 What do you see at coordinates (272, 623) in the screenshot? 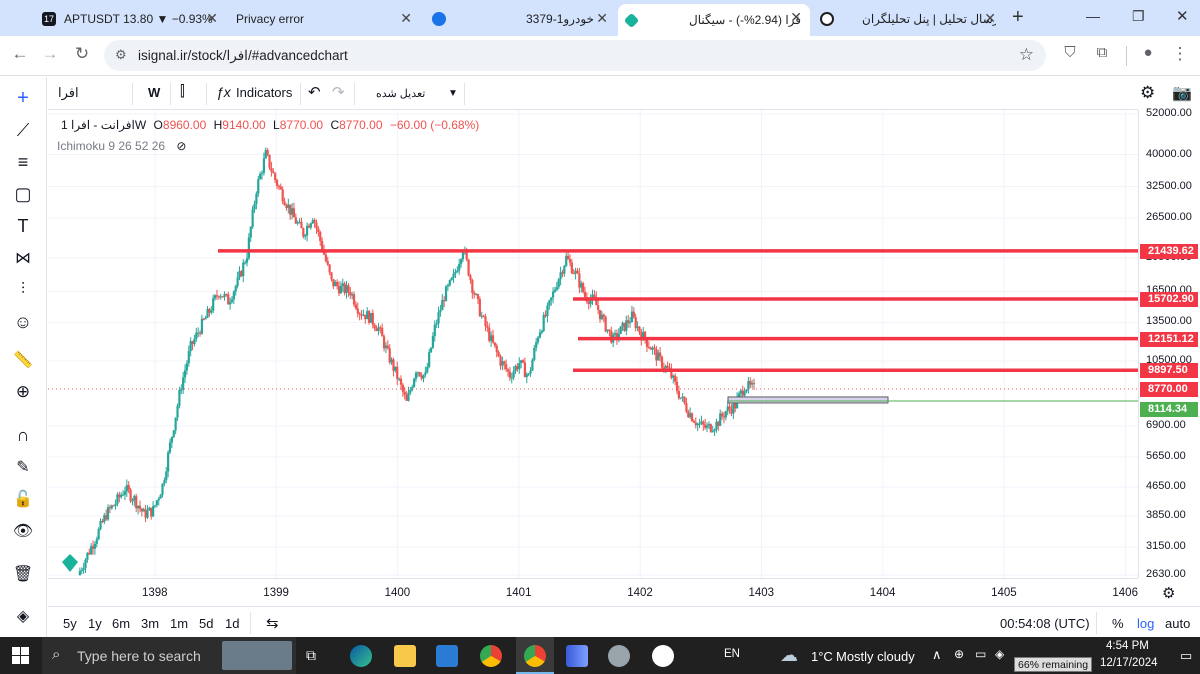
I see `date-range-icon: ⇆` at bounding box center [272, 623].